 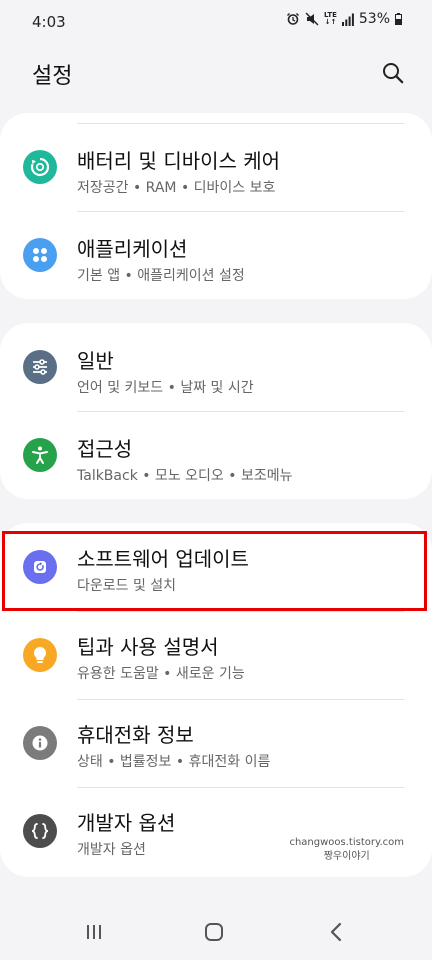 I want to click on settings-item-applications: 애플리케이션 기본 앱 • 애플리케이션 설정, so click(x=216, y=255).